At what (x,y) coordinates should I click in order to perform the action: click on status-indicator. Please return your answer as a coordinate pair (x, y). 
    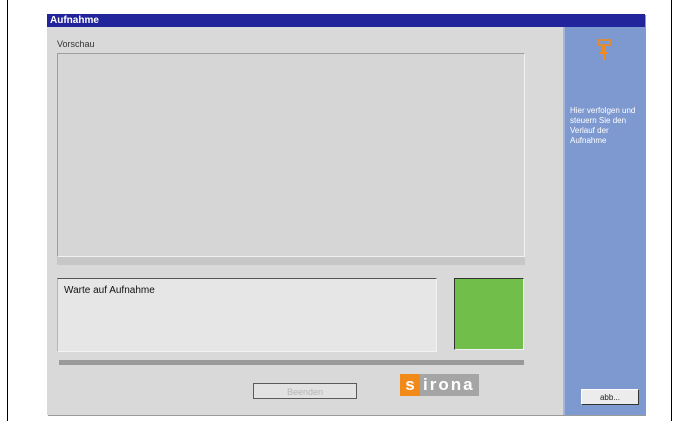
    Looking at the image, I should click on (489, 314).